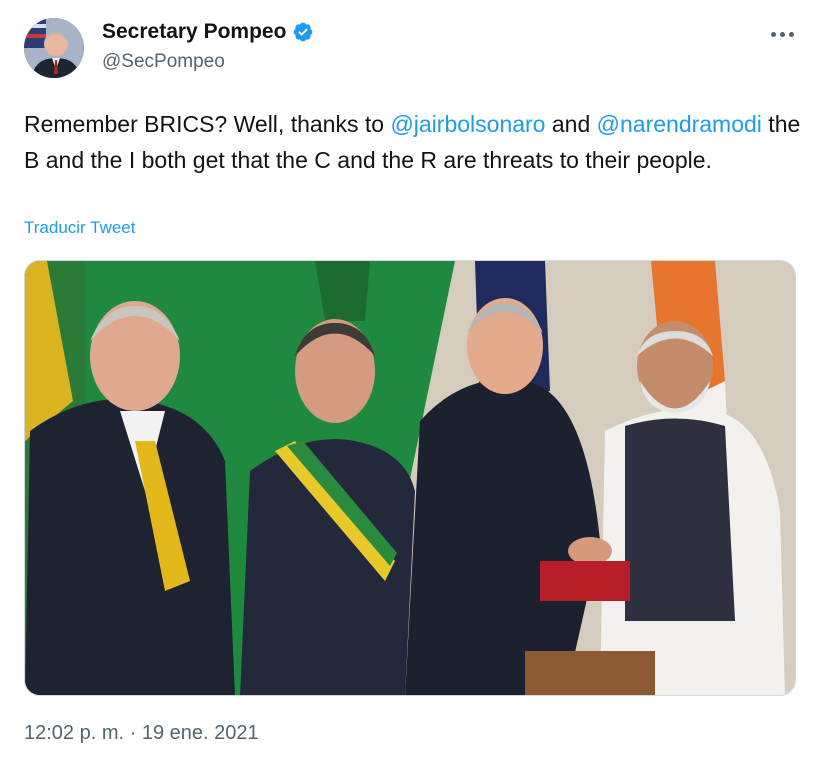 This screenshot has width=813, height=763. Describe the element at coordinates (54, 48) in the screenshot. I see `author-avatar` at that location.